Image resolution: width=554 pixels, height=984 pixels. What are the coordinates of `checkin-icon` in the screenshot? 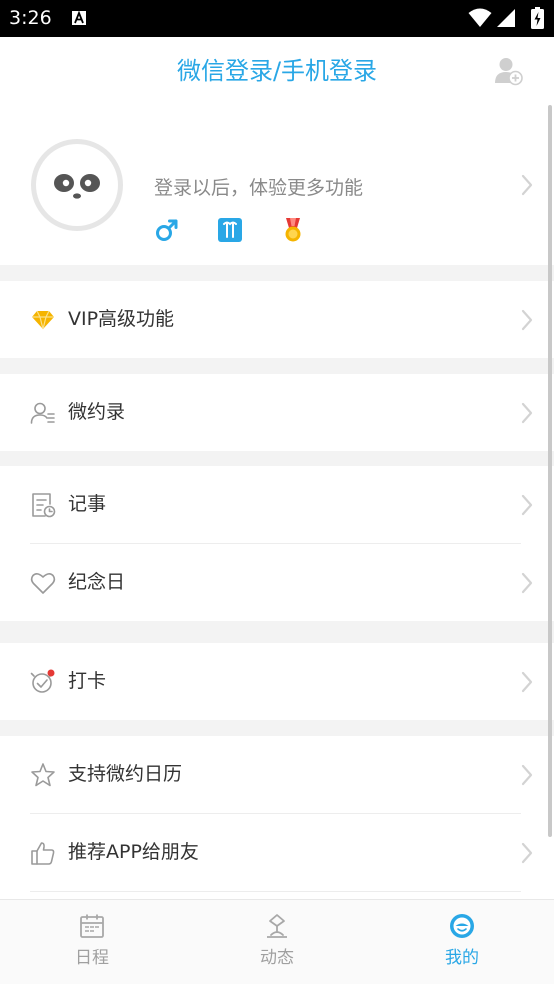 It's located at (42, 681).